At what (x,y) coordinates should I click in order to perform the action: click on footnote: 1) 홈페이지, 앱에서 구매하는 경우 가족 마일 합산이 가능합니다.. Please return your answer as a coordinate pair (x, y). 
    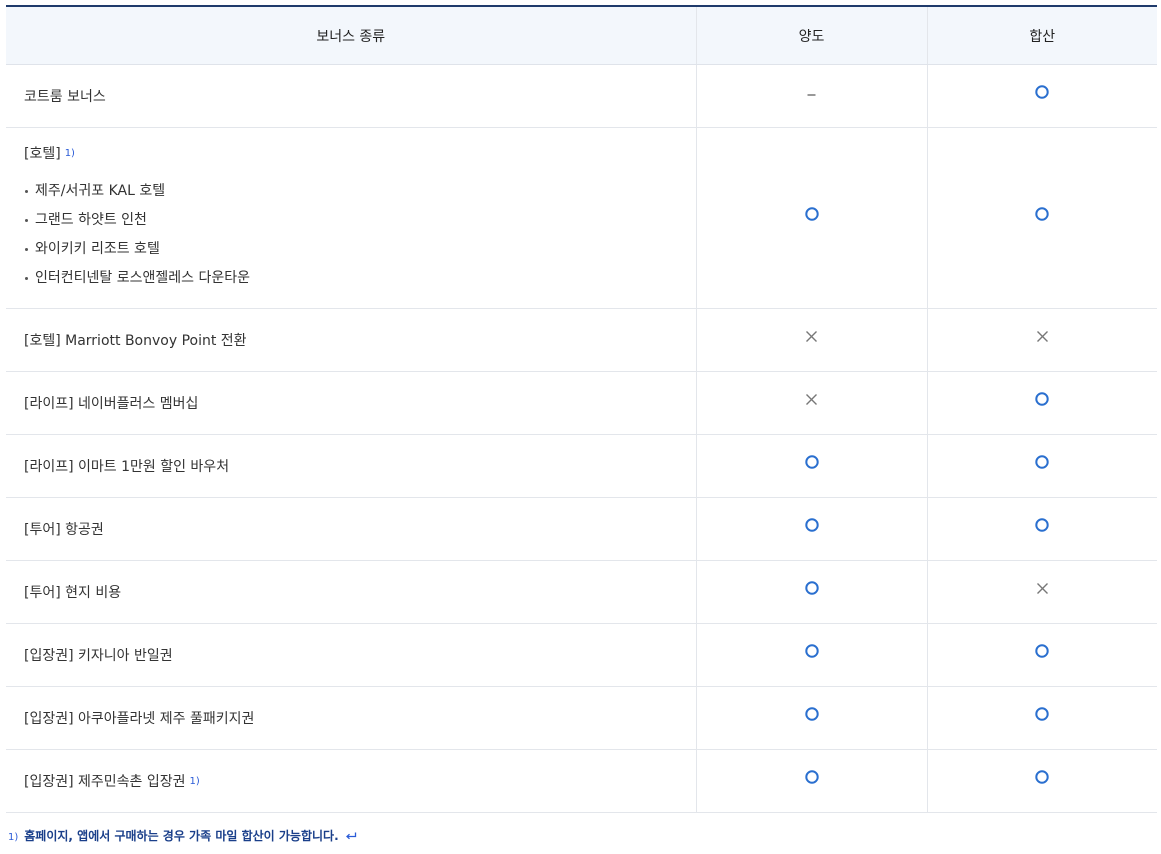
    Looking at the image, I should click on (182, 835).